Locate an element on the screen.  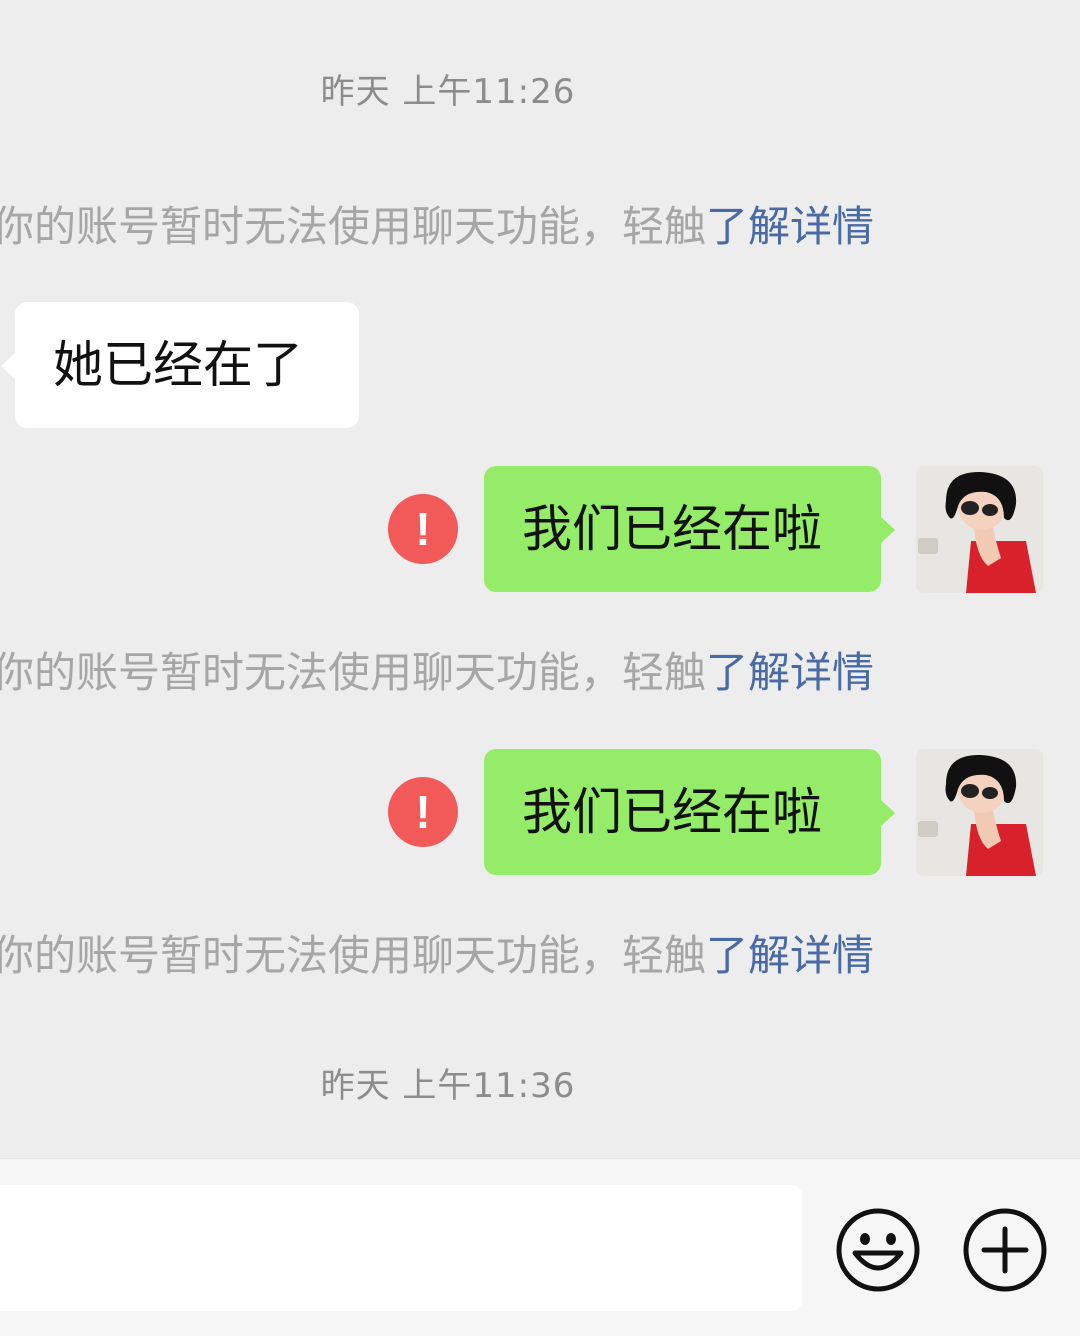
message-input is located at coordinates (401, 1248).